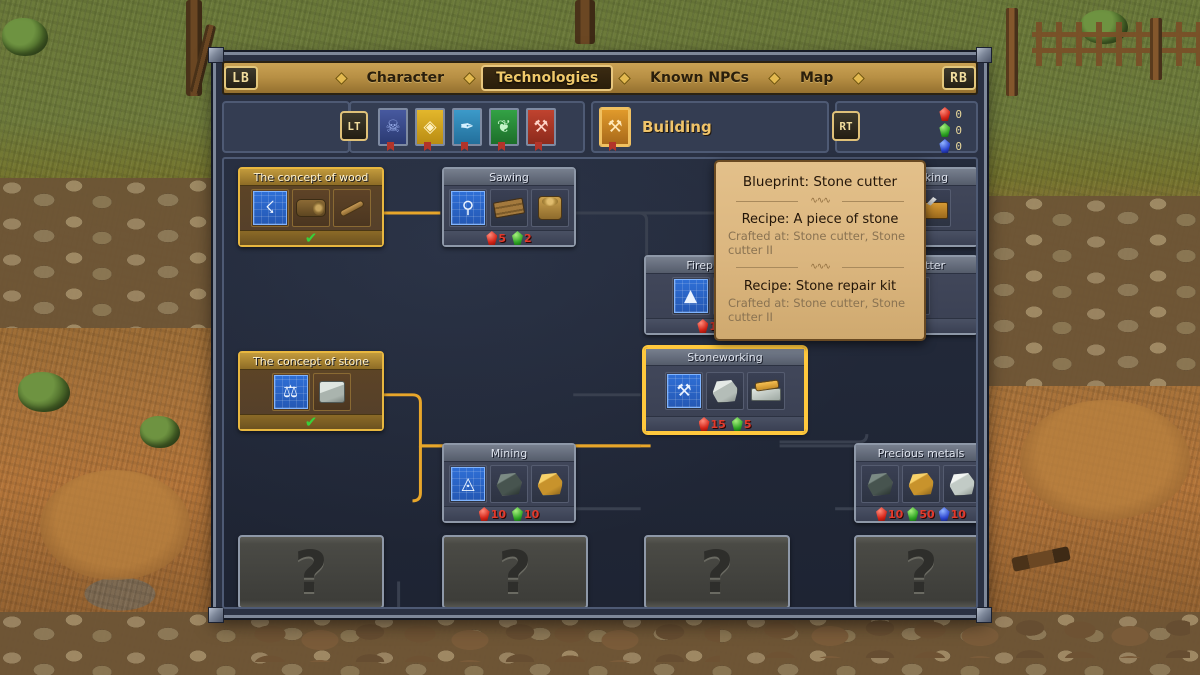 The image size is (1200, 675). I want to click on category-strip-left-panel, so click(286, 127).